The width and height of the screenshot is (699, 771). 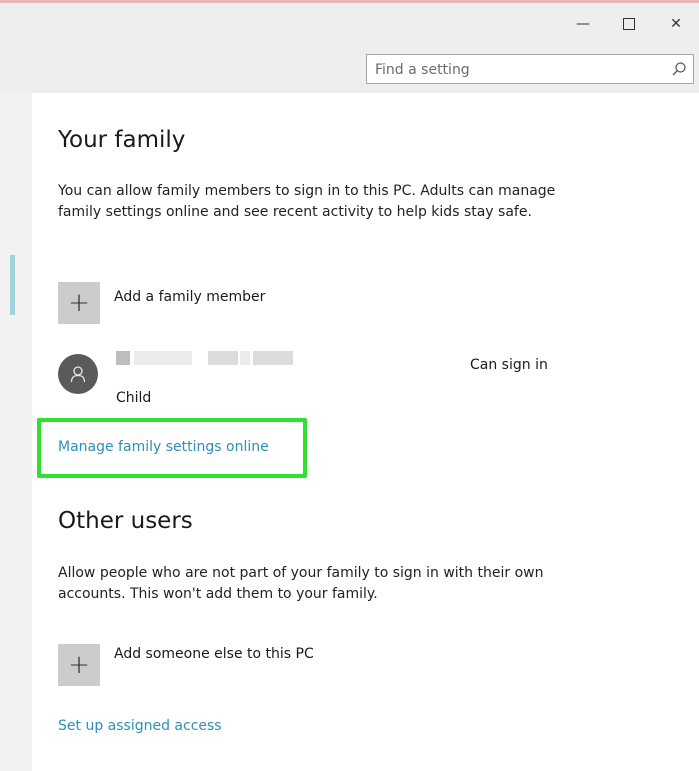 I want to click on person-icon, so click(x=78, y=374).